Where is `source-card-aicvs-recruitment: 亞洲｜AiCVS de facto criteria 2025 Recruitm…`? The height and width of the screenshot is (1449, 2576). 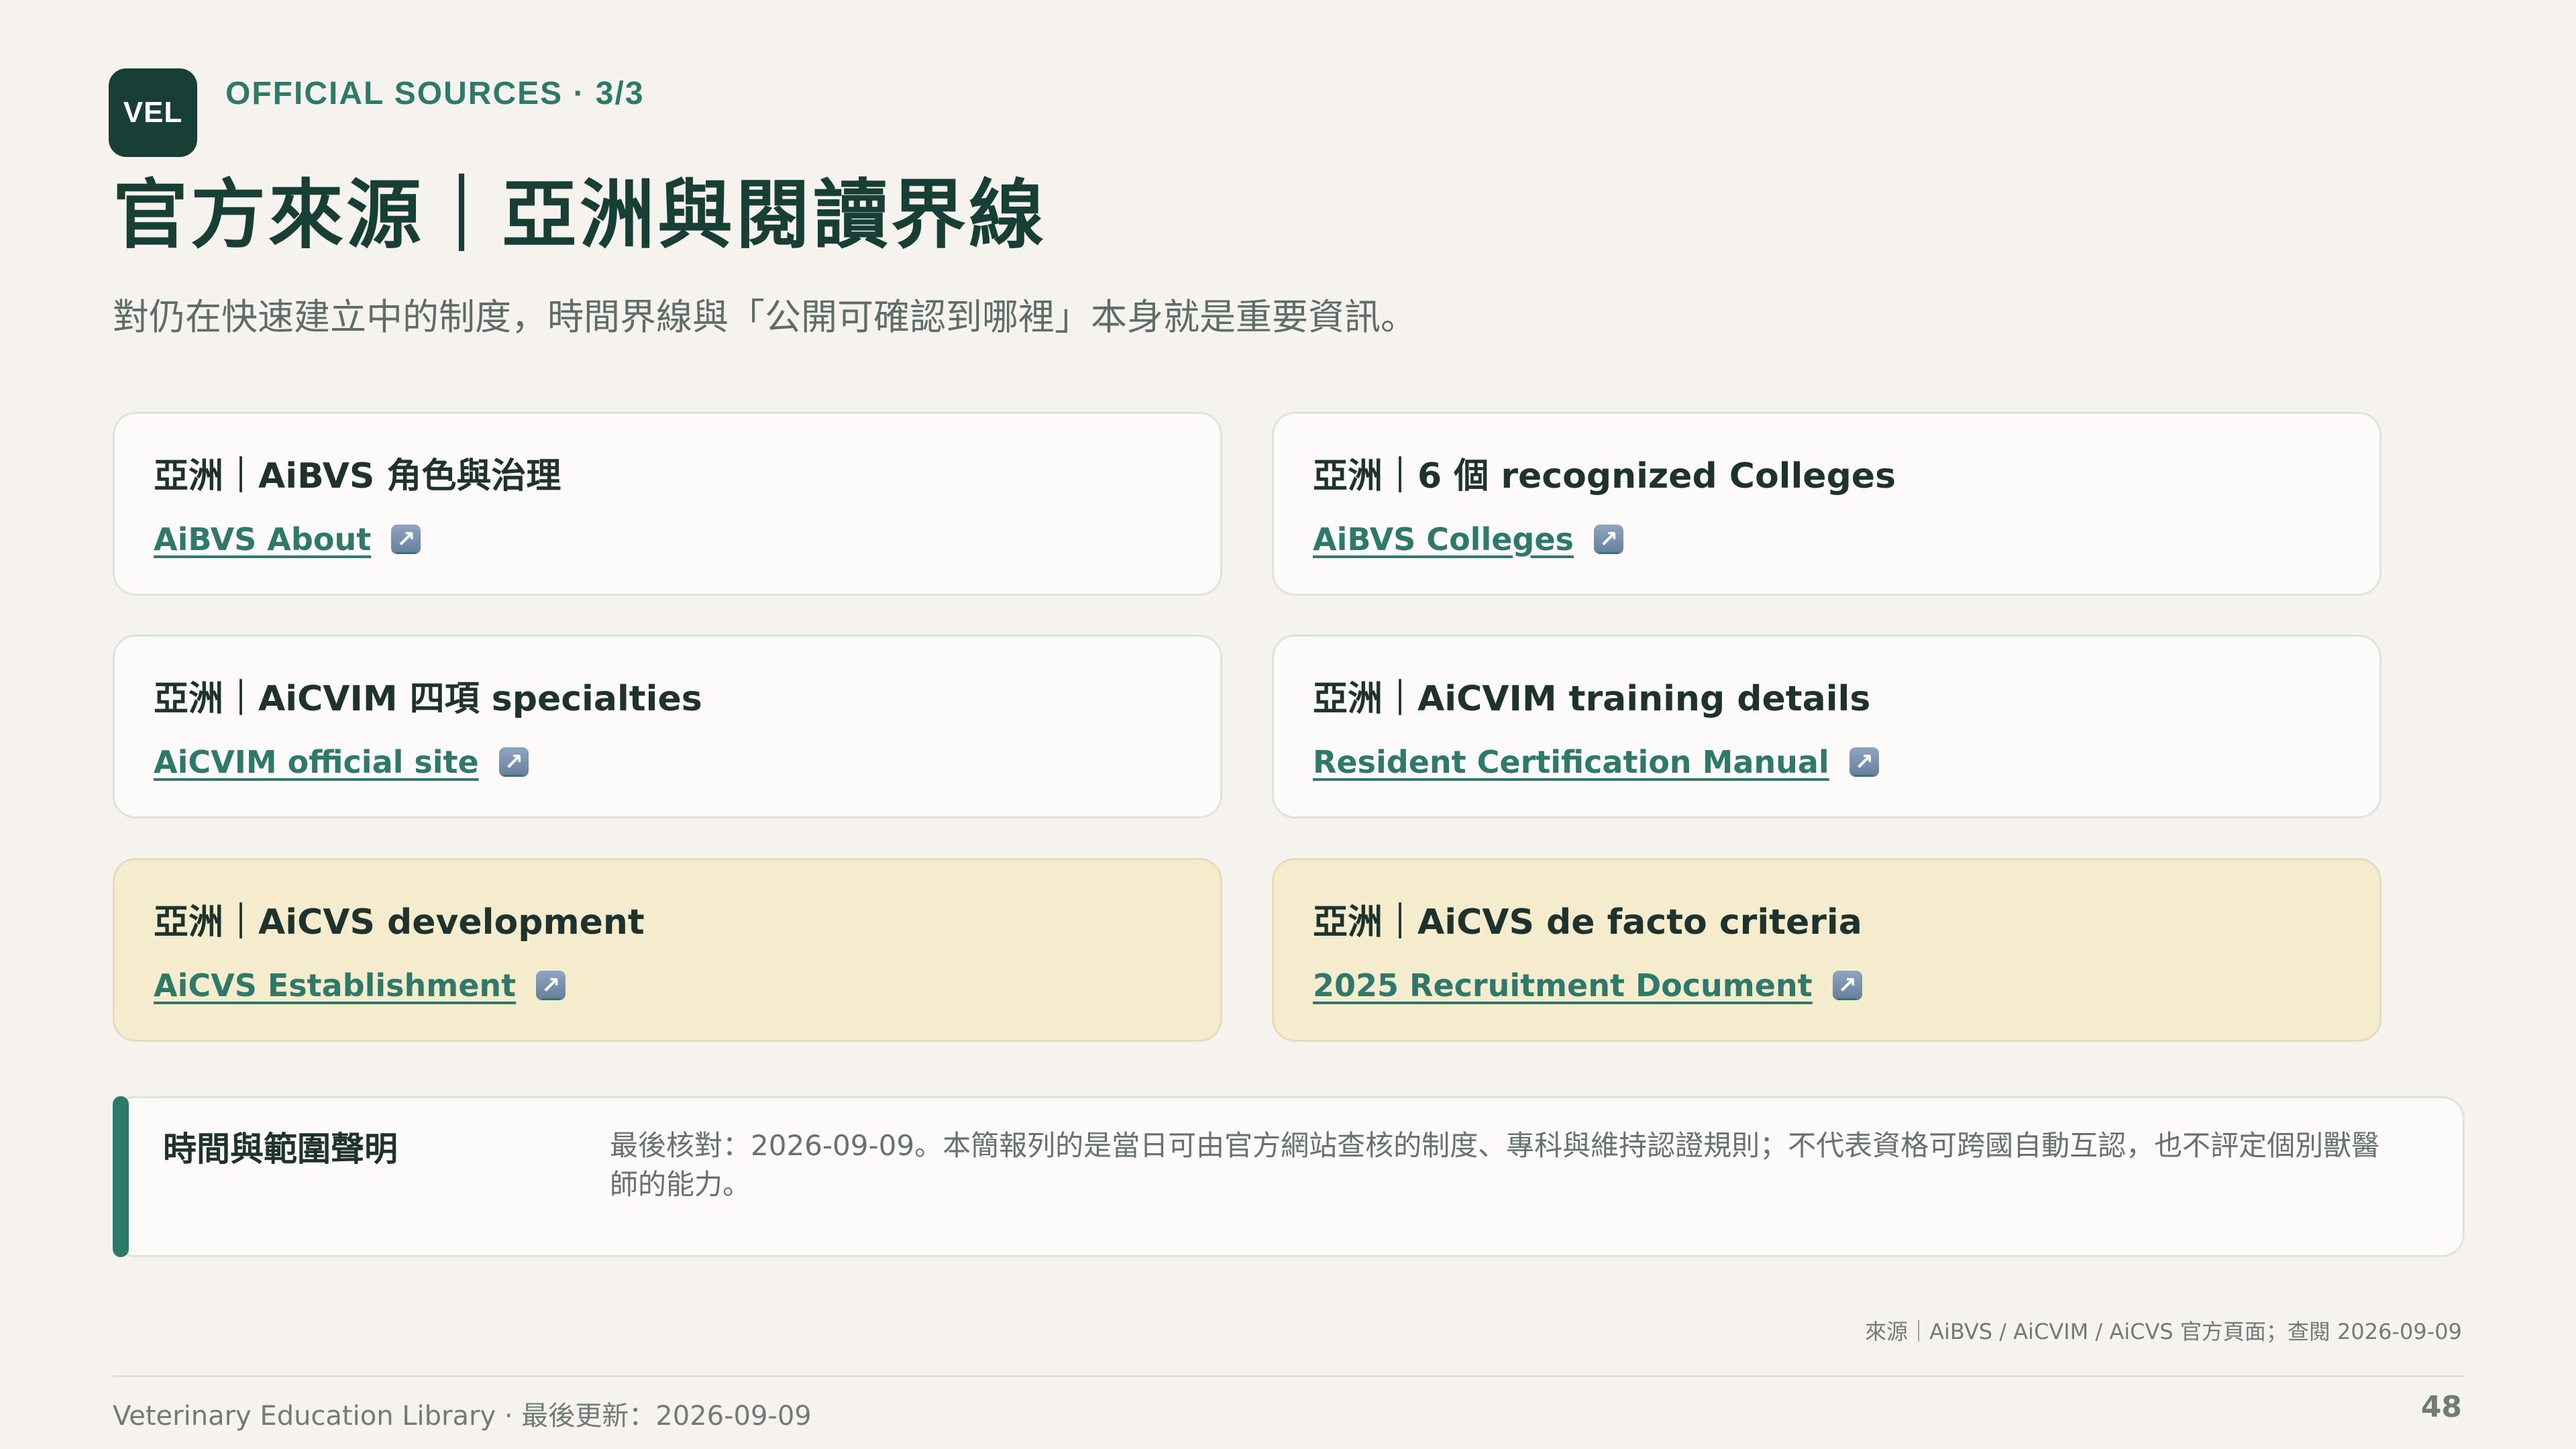 source-card-aicvs-recruitment: 亞洲｜AiCVS de facto criteria 2025 Recruitm… is located at coordinates (1826, 950).